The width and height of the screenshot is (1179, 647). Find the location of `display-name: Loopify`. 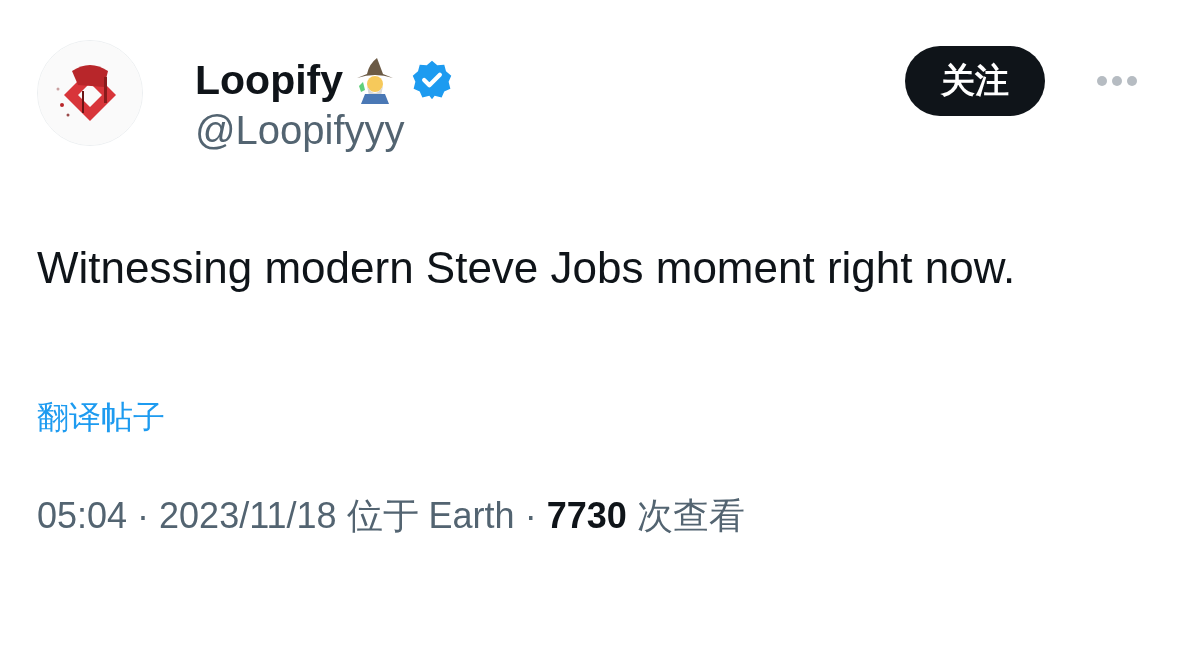

display-name: Loopify is located at coordinates (269, 80).